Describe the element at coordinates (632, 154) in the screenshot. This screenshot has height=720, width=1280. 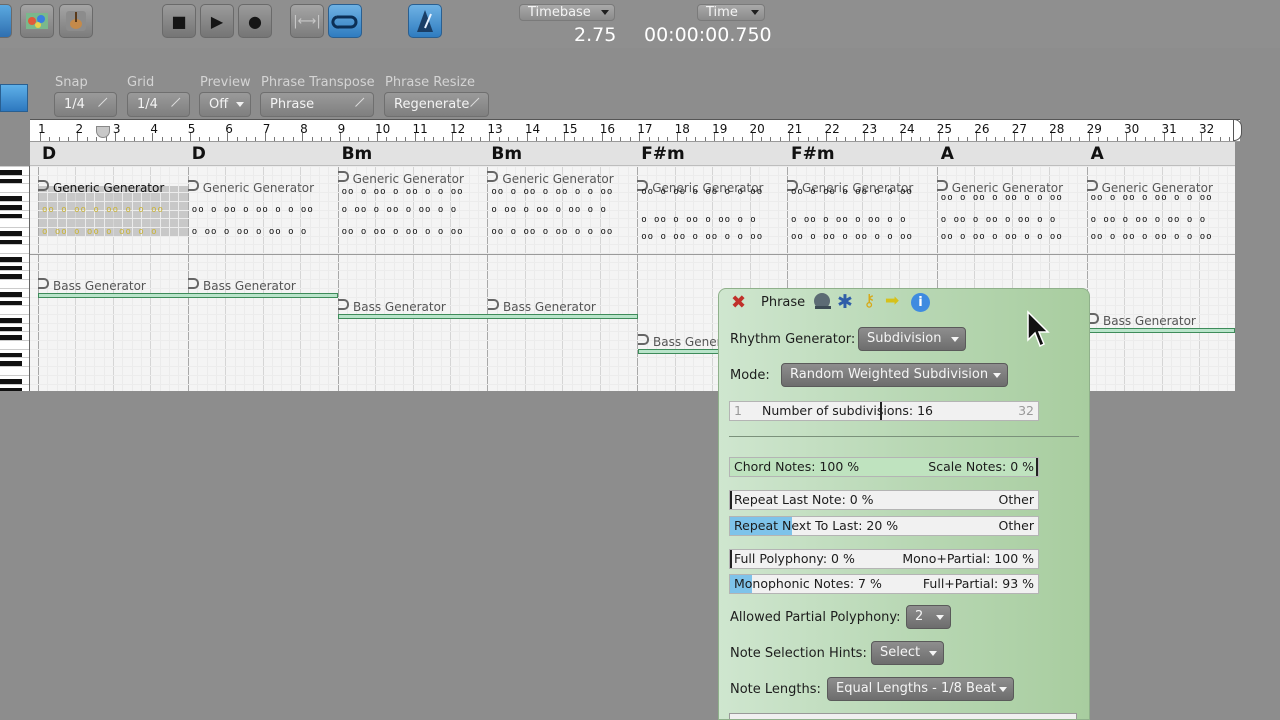
I see `chord-track: D D Bm Bm F#m F#m A A` at that location.